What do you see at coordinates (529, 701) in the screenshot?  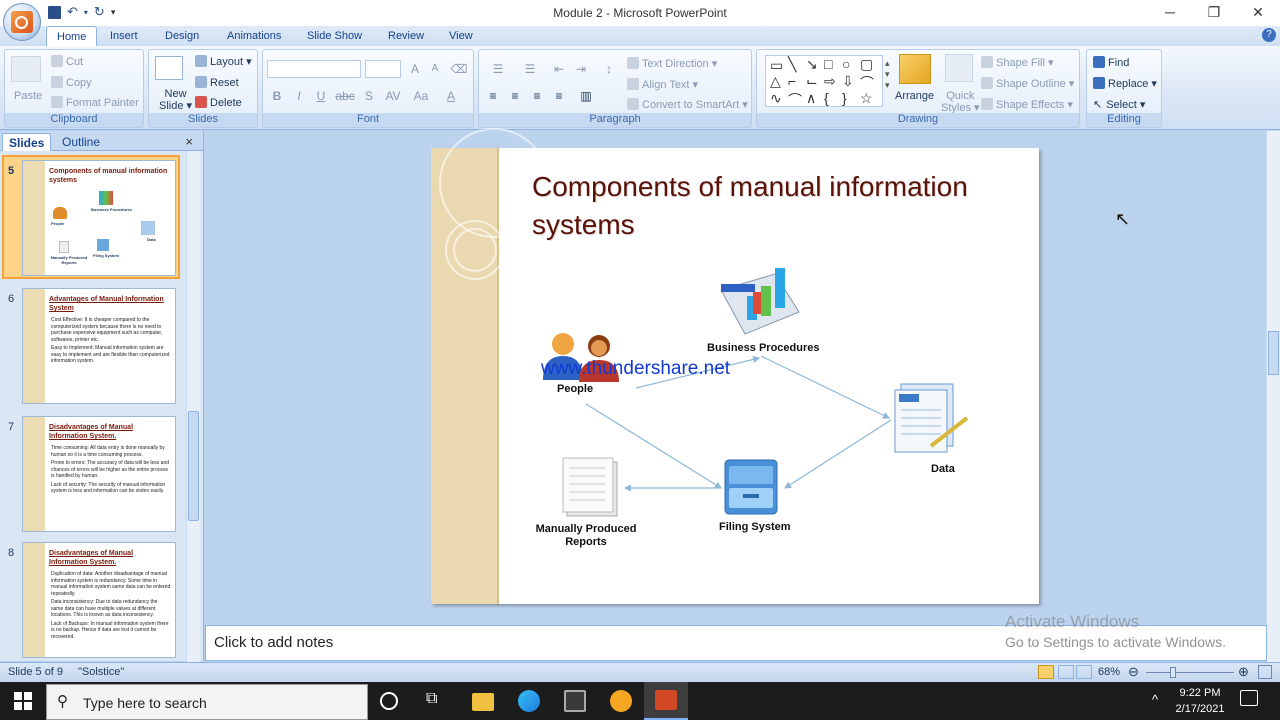 I see `edge-browser-icon` at bounding box center [529, 701].